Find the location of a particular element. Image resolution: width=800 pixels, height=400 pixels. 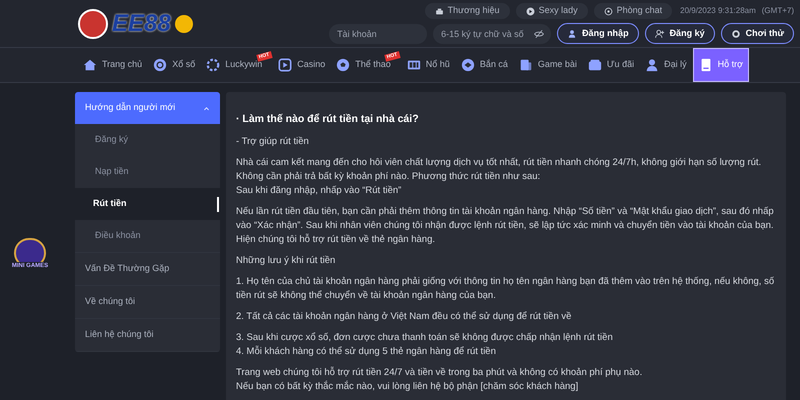

article-paragraph: Nếu lần rút tiền đầu tiên, bạn cần phải thêm thông tin tài khoản ngân hàng. Nhập “Số tiền” và “Mật khẩu giao dịch”, sau đó nhấp vào “Xác nhận”. Sau khi nhân viên chúng tôi nhận được lệnh rút tiền, sẽ lập tức xác minh và chuyển tiền vào tài khoản của bạn. Hiện chúng tôi hỗ trợ rút tiền về thẻ ngân hàng. is located at coordinates (505, 226).